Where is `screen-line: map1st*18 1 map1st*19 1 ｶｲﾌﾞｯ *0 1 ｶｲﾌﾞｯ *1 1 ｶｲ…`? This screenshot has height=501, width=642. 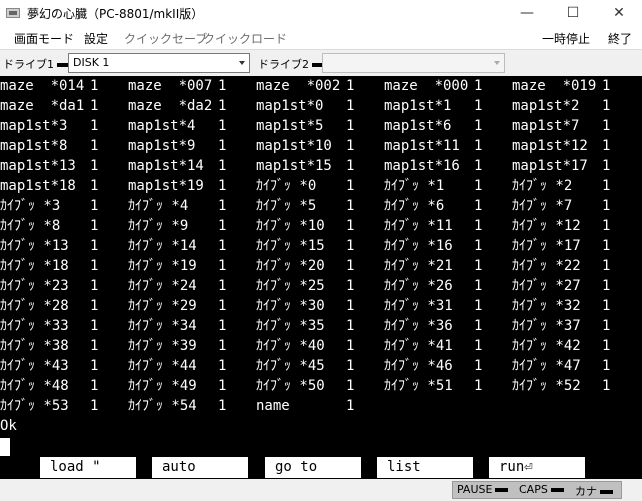 screen-line: map1st*18 1 map1st*19 1 ｶｲﾌﾞｯ *0 1 ｶｲﾌﾞｯ *1 1 ｶｲ… is located at coordinates (321, 186).